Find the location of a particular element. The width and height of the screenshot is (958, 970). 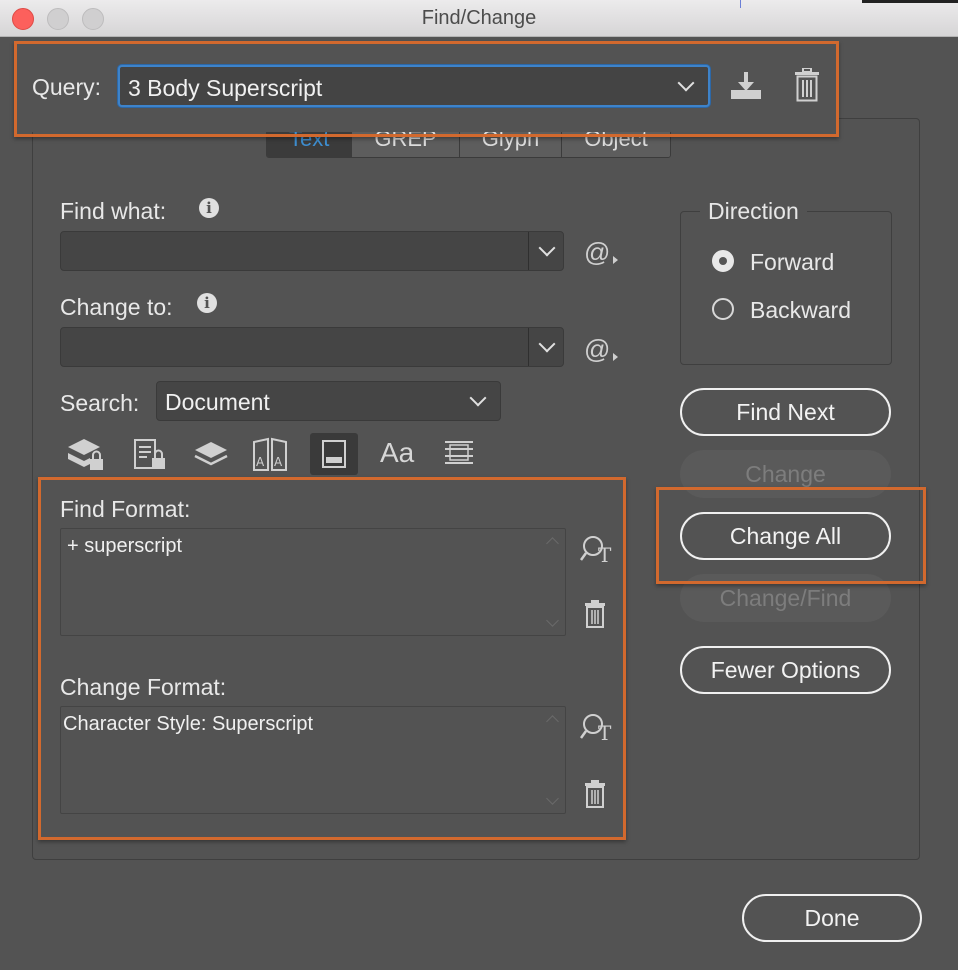

change-to-label: Change to: is located at coordinates (116, 307).